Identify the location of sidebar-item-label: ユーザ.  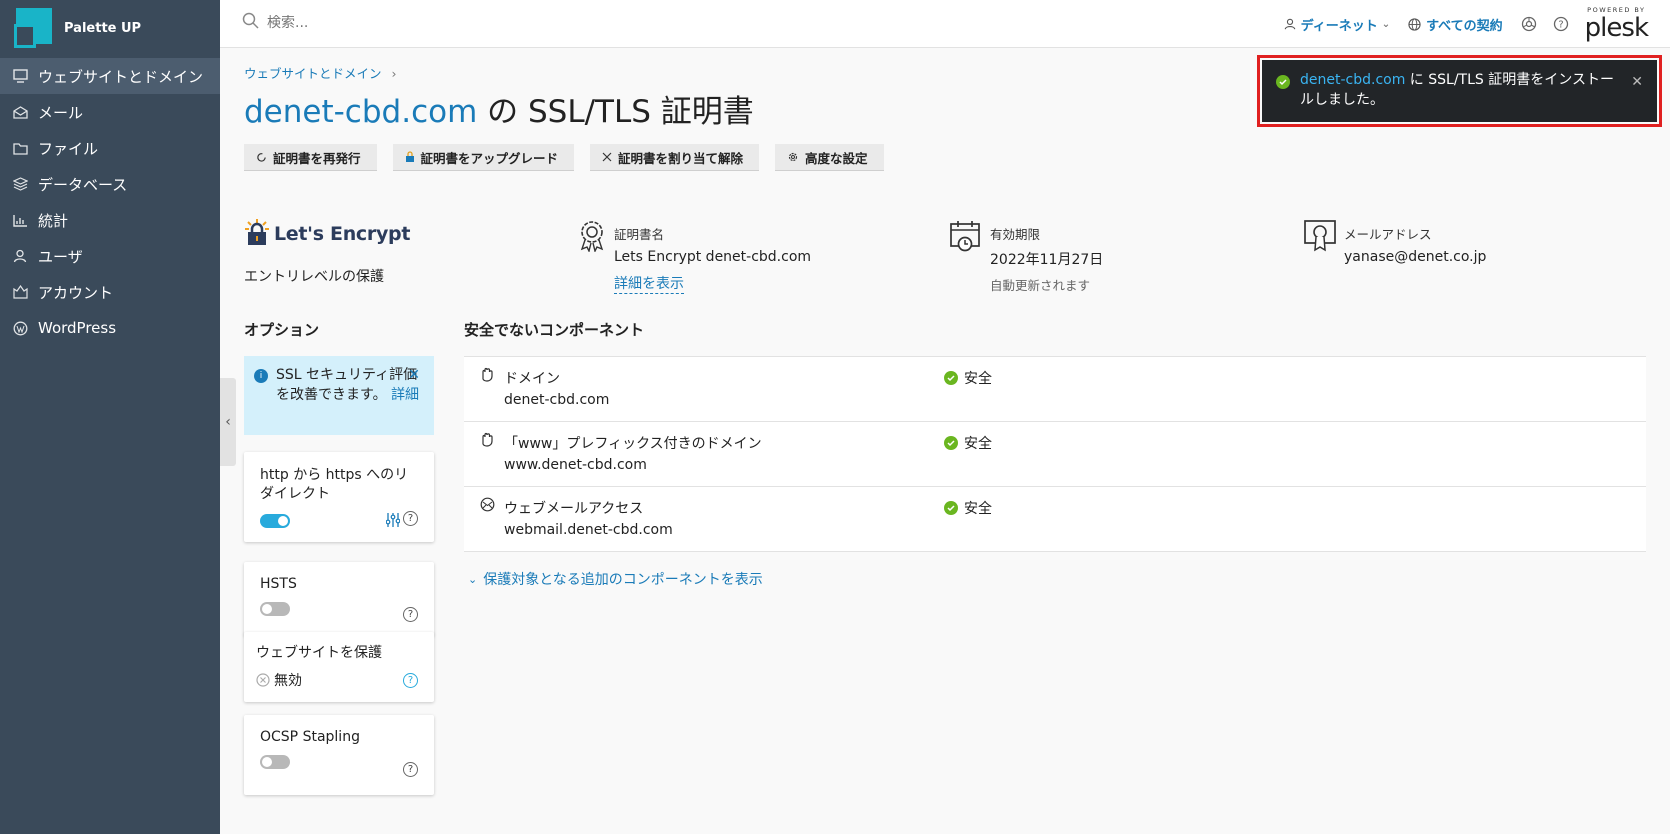
(60, 256).